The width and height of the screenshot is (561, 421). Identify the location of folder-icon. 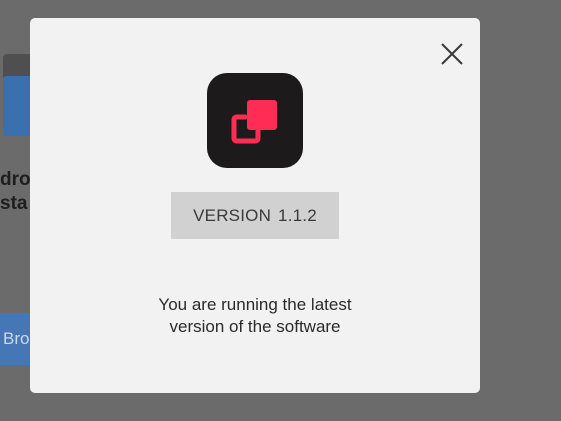
(18, 95).